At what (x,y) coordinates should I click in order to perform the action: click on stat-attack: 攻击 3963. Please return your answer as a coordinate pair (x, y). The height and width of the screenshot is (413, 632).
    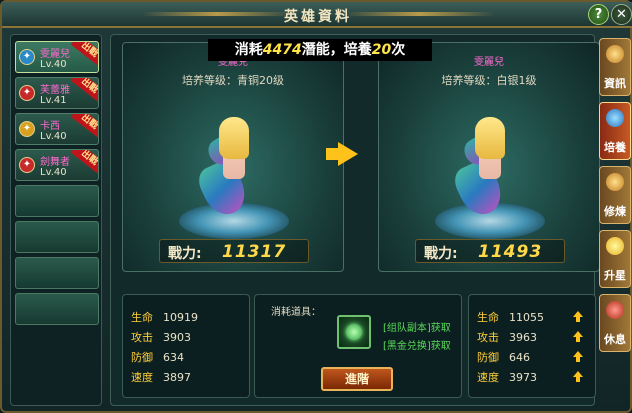
    Looking at the image, I should click on (507, 337).